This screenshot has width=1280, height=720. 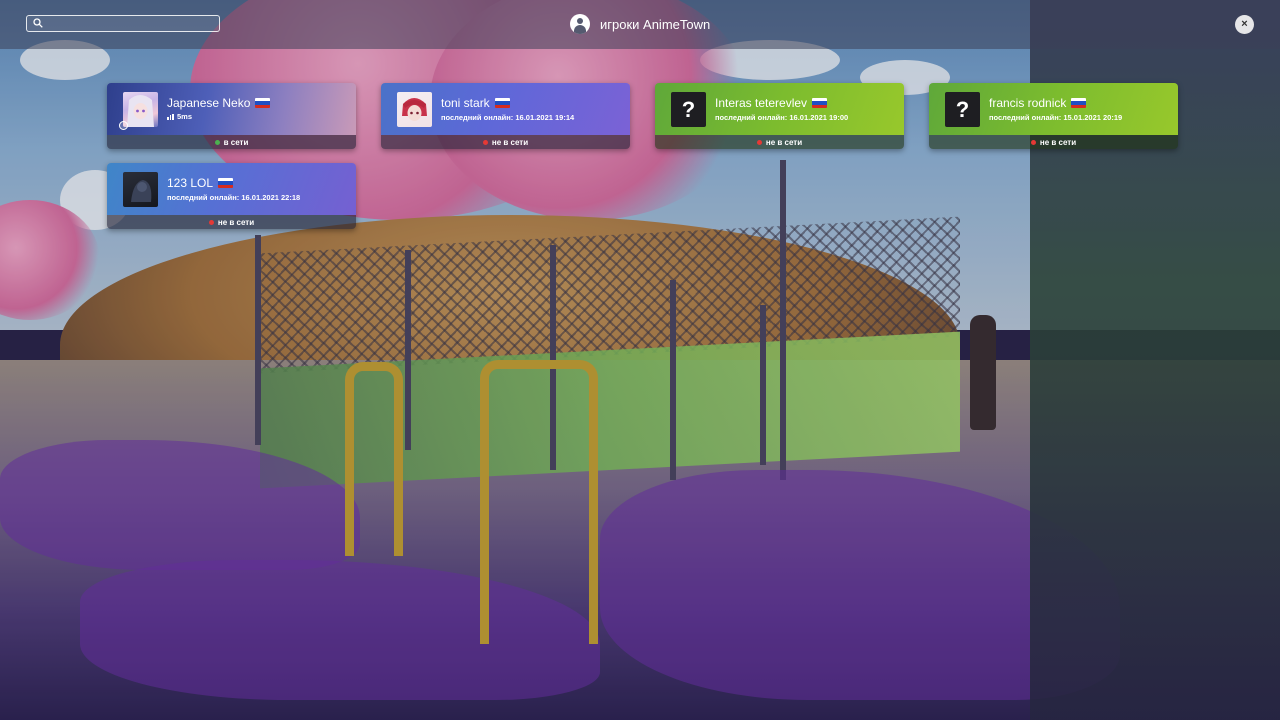 What do you see at coordinates (190, 183) in the screenshot?
I see `player-name: 123 LOL` at bounding box center [190, 183].